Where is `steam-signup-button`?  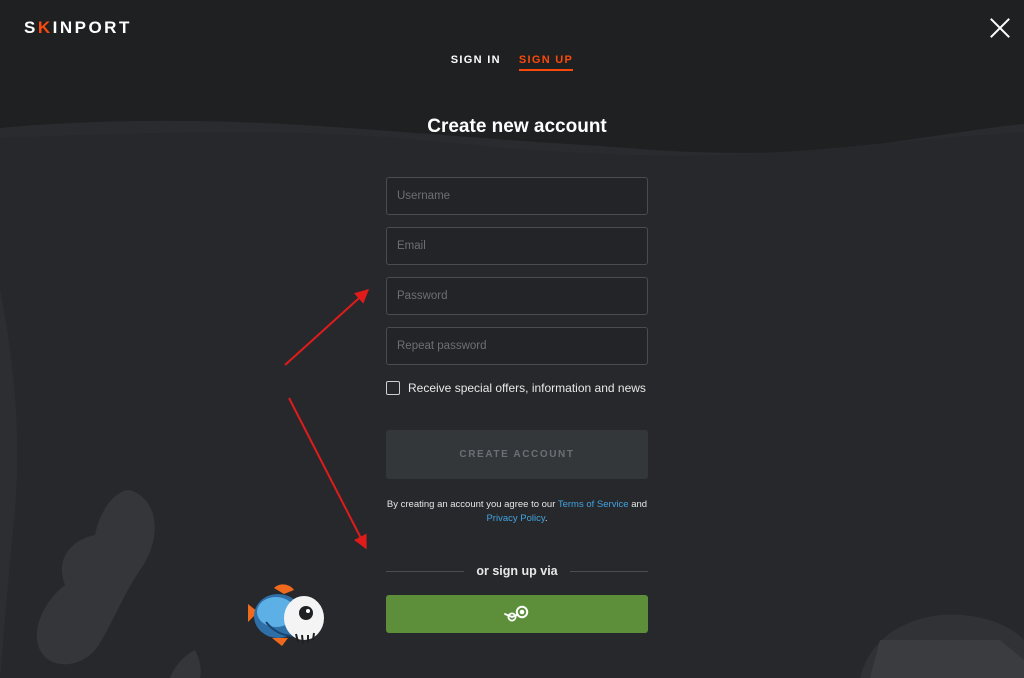
steam-signup-button is located at coordinates (517, 614).